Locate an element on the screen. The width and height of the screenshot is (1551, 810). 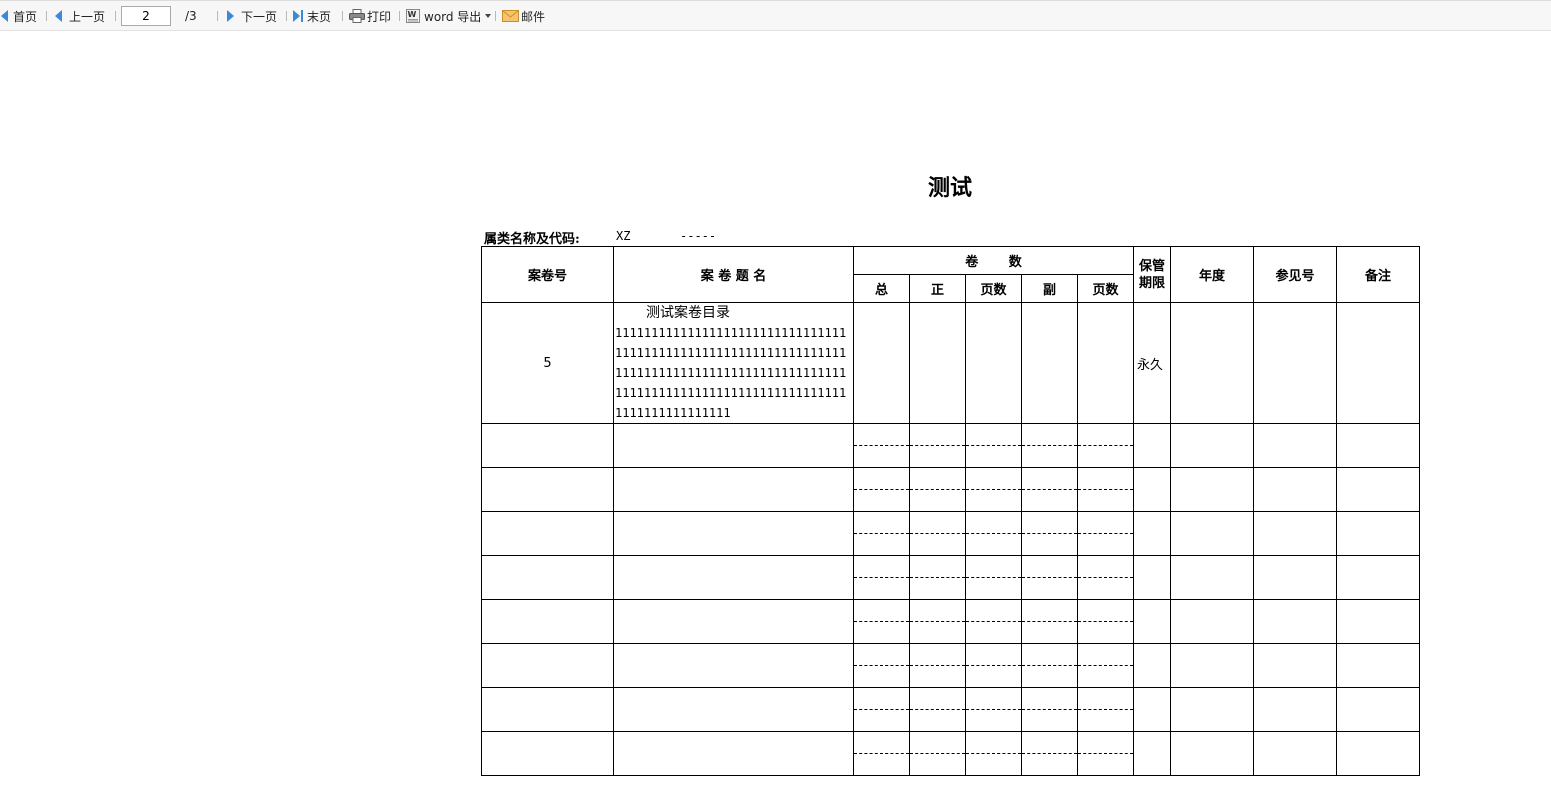
last-page-icon is located at coordinates (296, 16).